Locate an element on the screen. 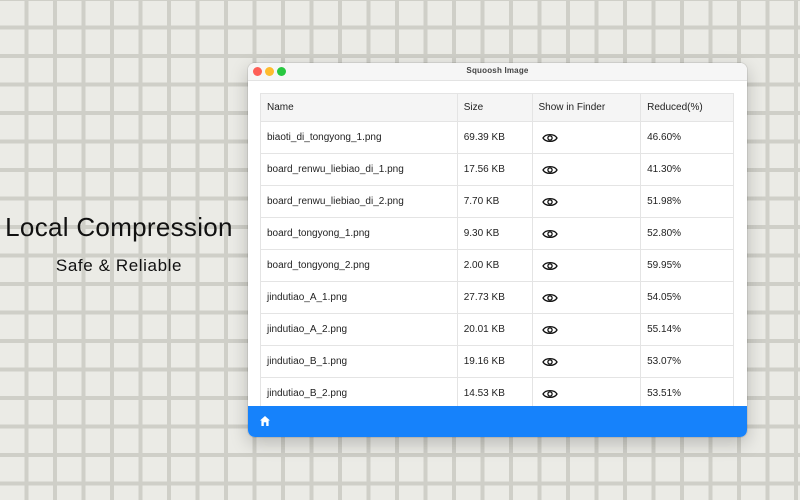  reduced-percent-cell: 53.07% is located at coordinates (687, 361).